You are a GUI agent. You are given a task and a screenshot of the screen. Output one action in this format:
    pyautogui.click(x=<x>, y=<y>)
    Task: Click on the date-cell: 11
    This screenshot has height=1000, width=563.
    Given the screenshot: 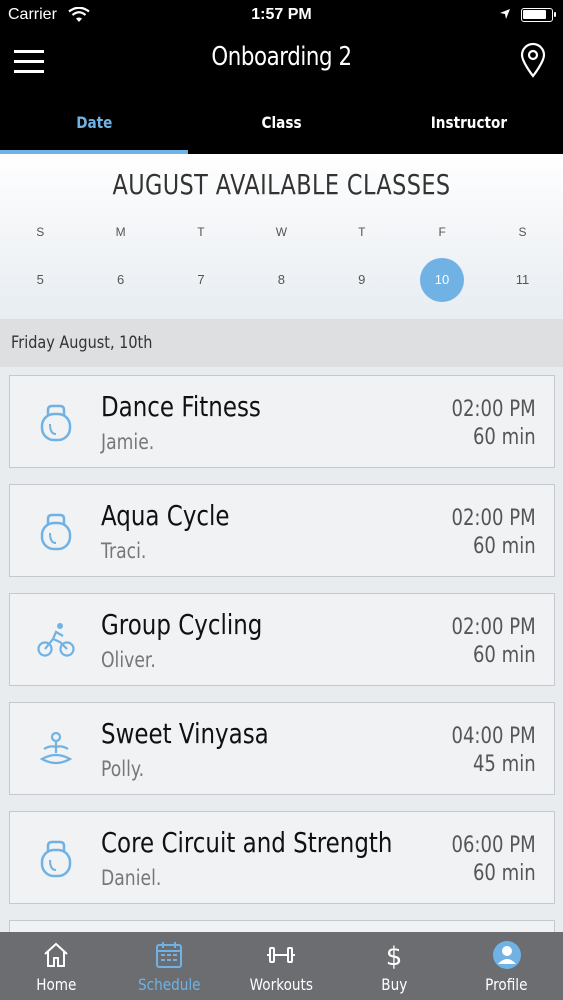 What is the action you would take?
    pyautogui.click(x=522, y=280)
    